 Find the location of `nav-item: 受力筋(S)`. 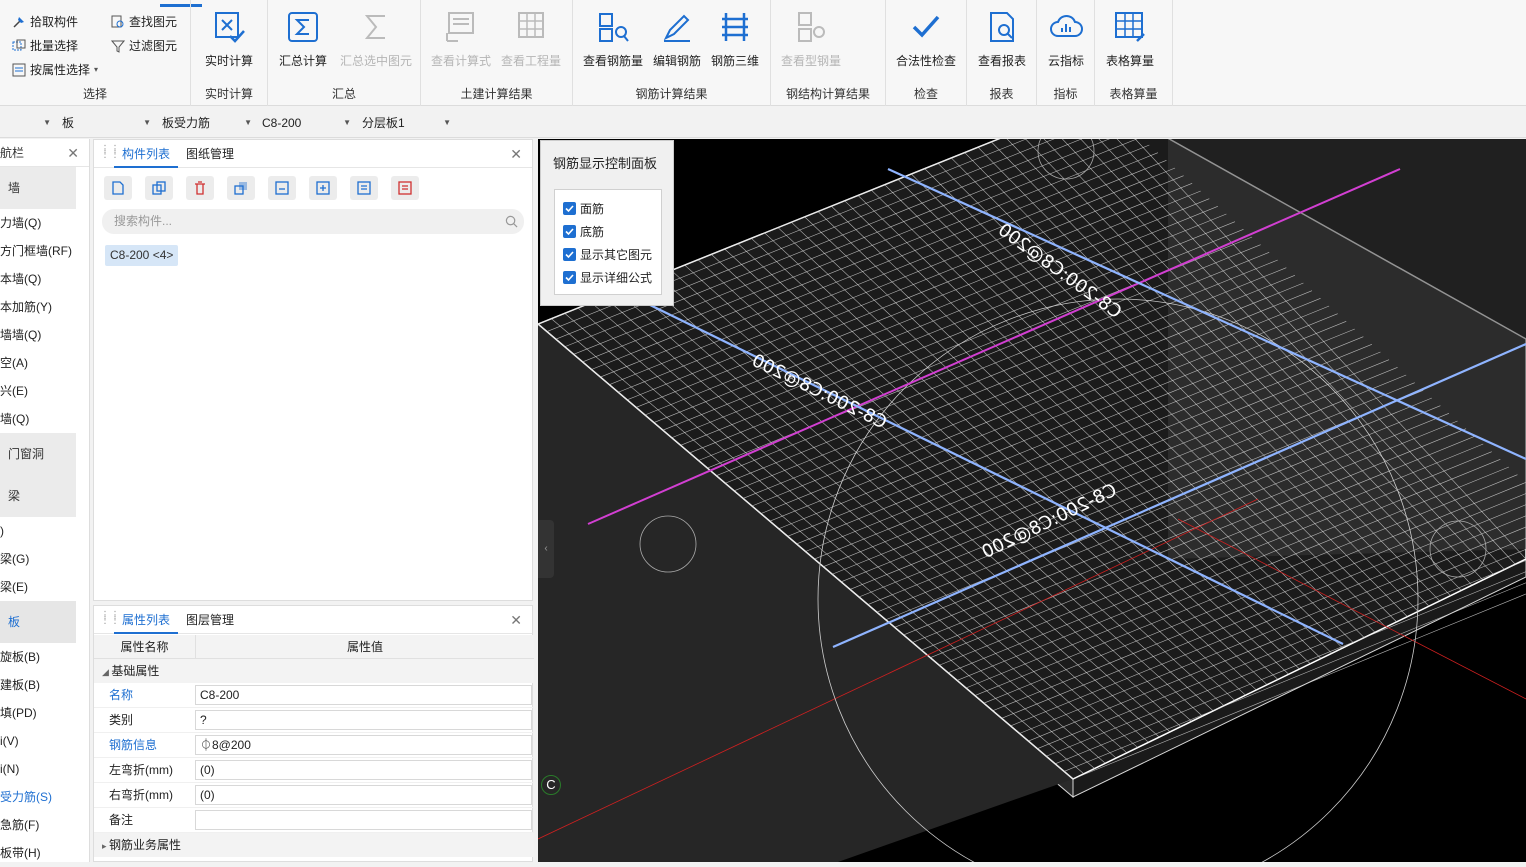

nav-item: 受力筋(S) is located at coordinates (44, 797).